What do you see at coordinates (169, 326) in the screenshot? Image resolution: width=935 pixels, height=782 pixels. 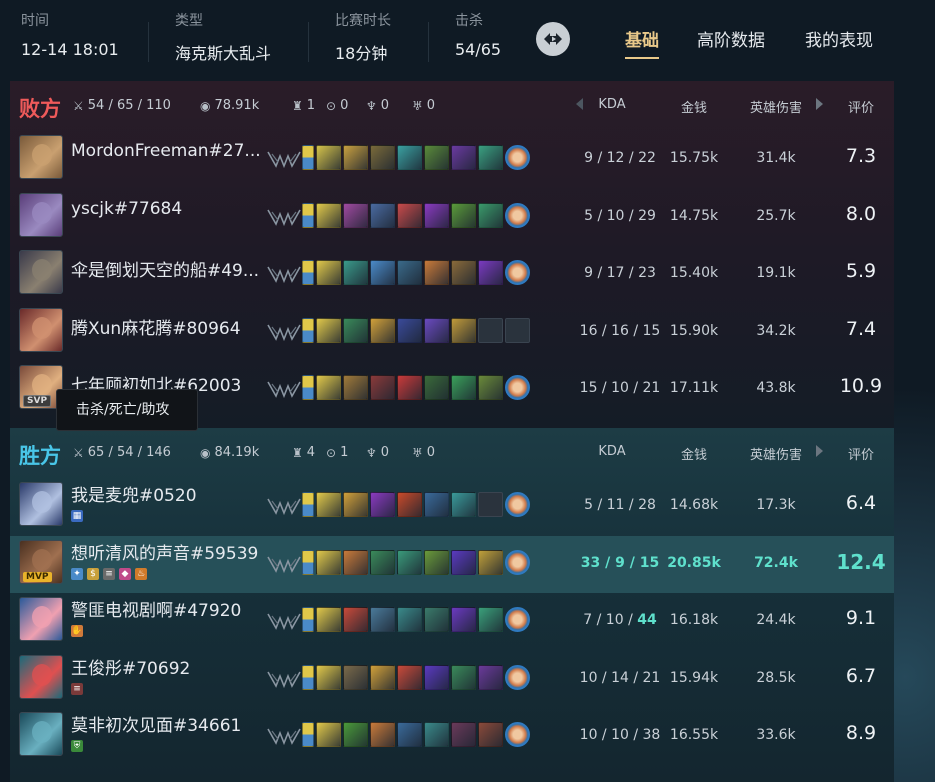 I see `player-name: 腾Xun麻花腾#80964` at bounding box center [169, 326].